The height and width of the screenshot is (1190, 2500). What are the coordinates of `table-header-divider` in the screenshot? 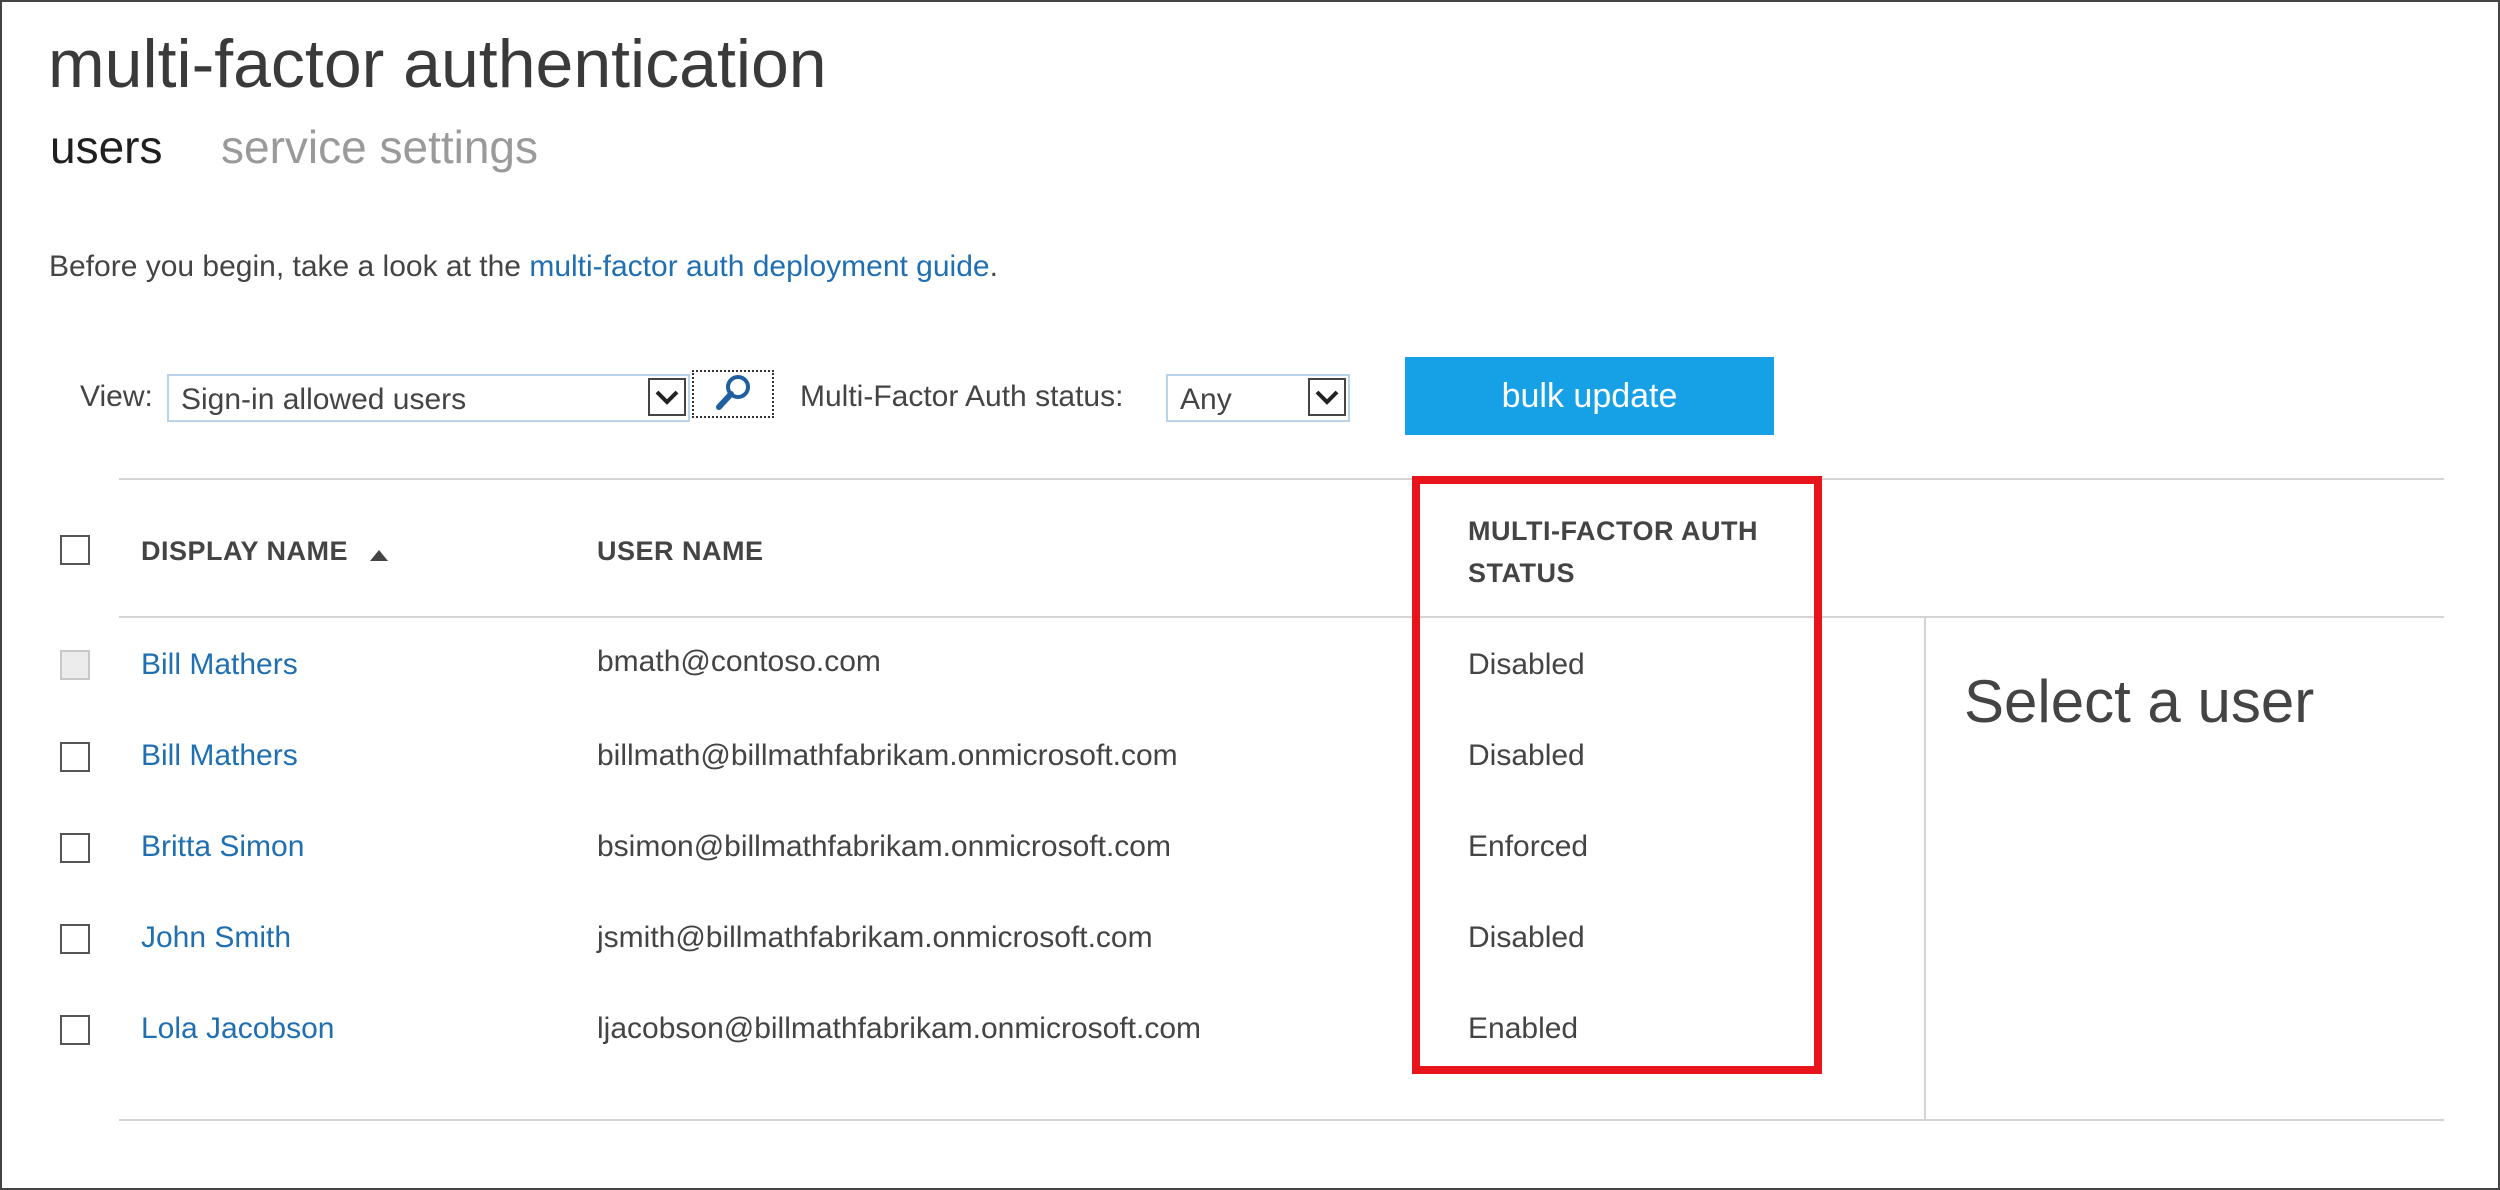 It's located at (1281, 617).